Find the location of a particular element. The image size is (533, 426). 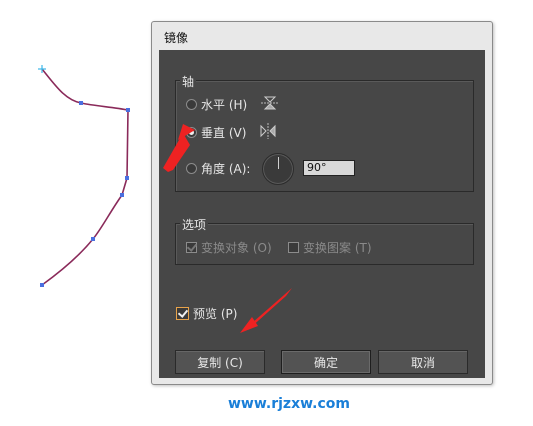

vertical-label: 垂直 (V) is located at coordinates (224, 132).